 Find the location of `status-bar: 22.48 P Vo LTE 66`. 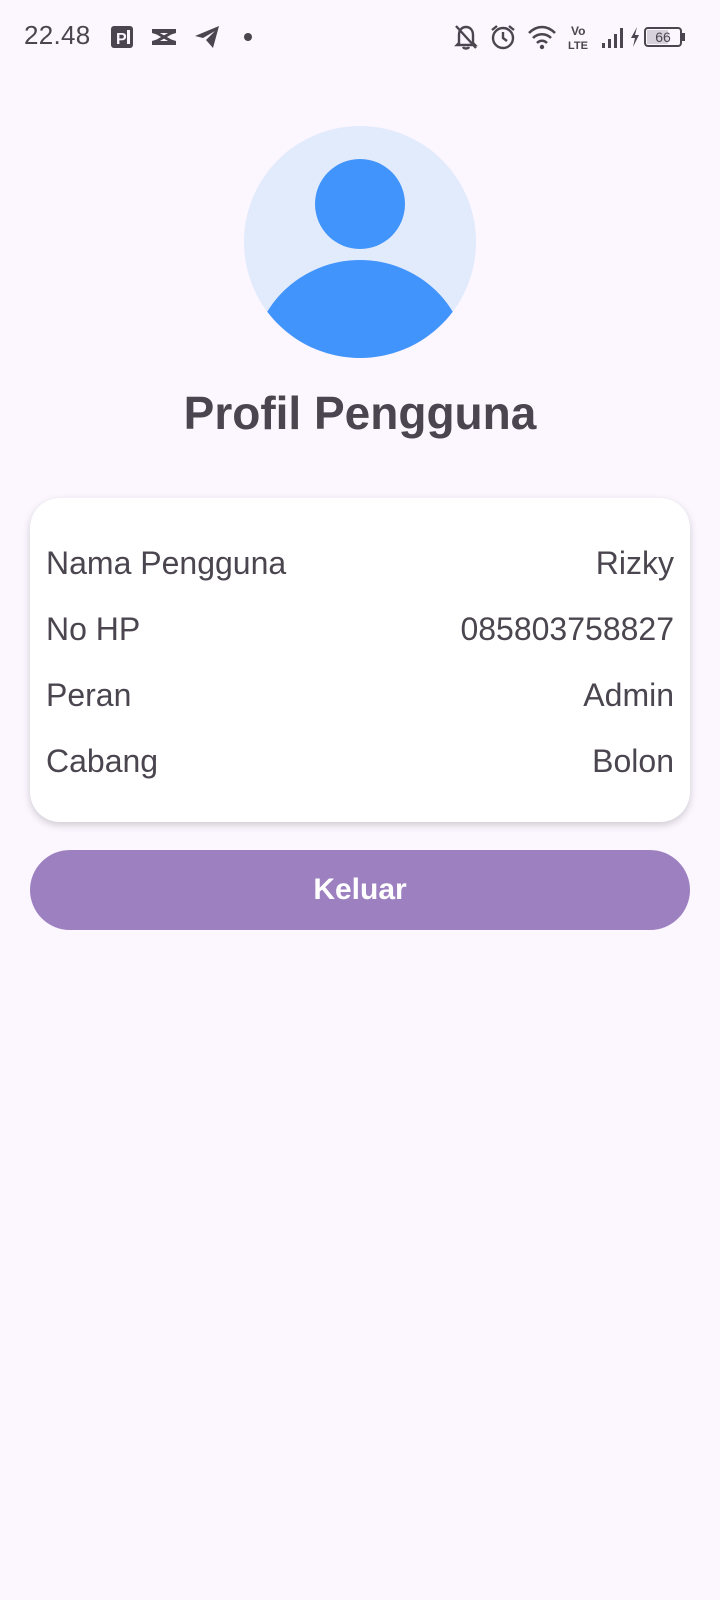

status-bar: 22.48 P Vo LTE 66 is located at coordinates (360, 37).